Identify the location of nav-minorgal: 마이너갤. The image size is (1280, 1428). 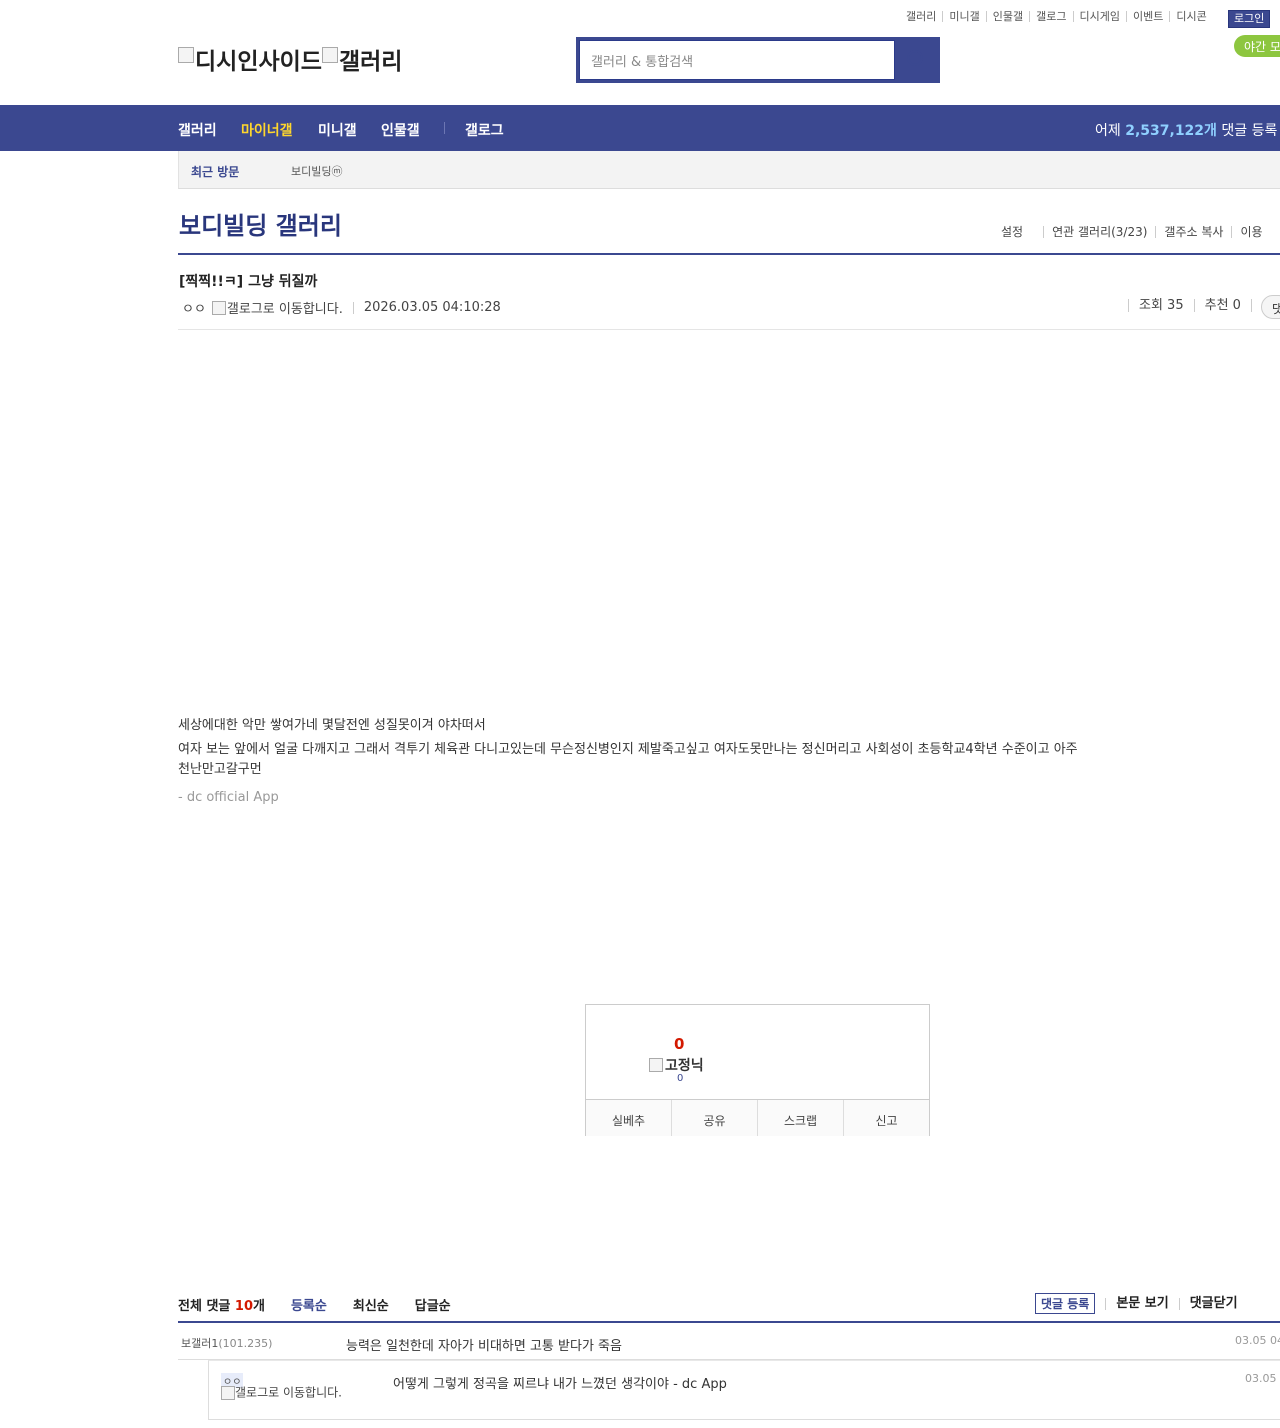
(267, 130).